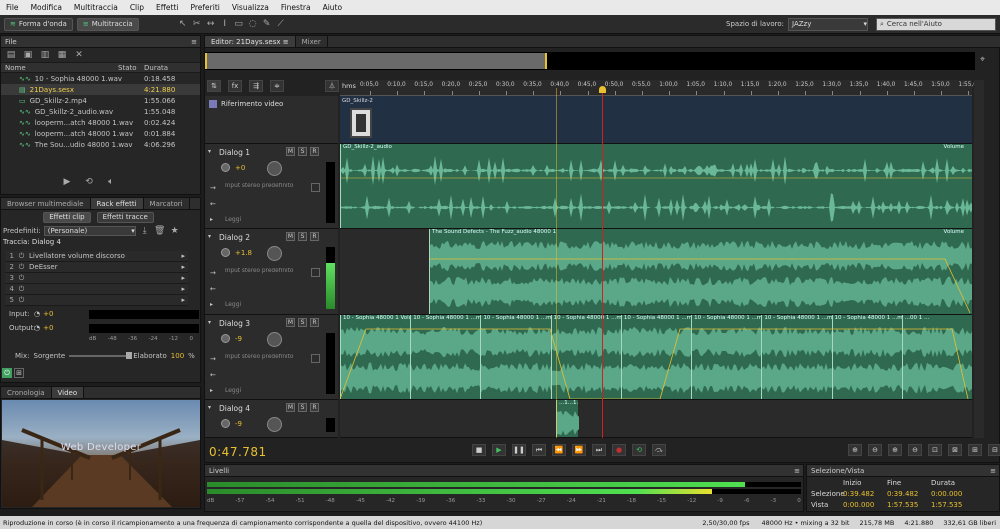 The height and width of the screenshot is (529, 1000). Describe the element at coordinates (204, 7) in the screenshot. I see `menu-preferiti: Preferiti` at that location.